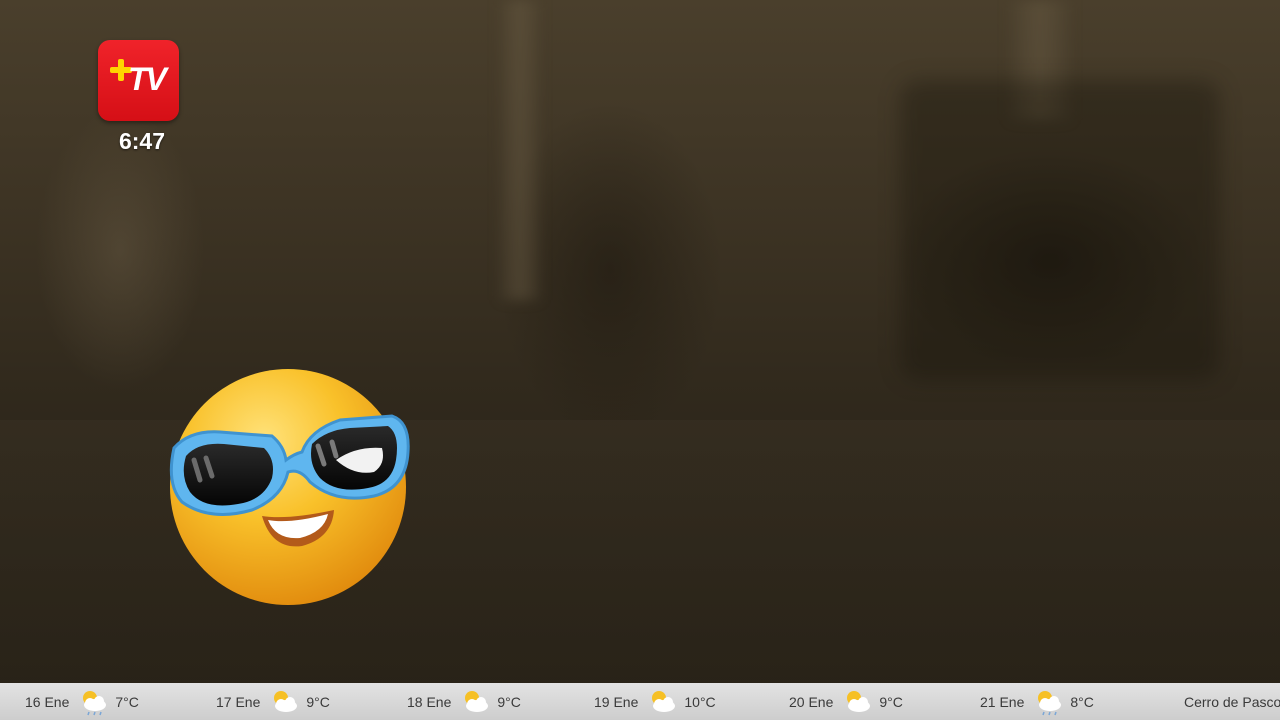  What do you see at coordinates (1002, 701) in the screenshot?
I see `forecast-date: 21 Ene` at bounding box center [1002, 701].